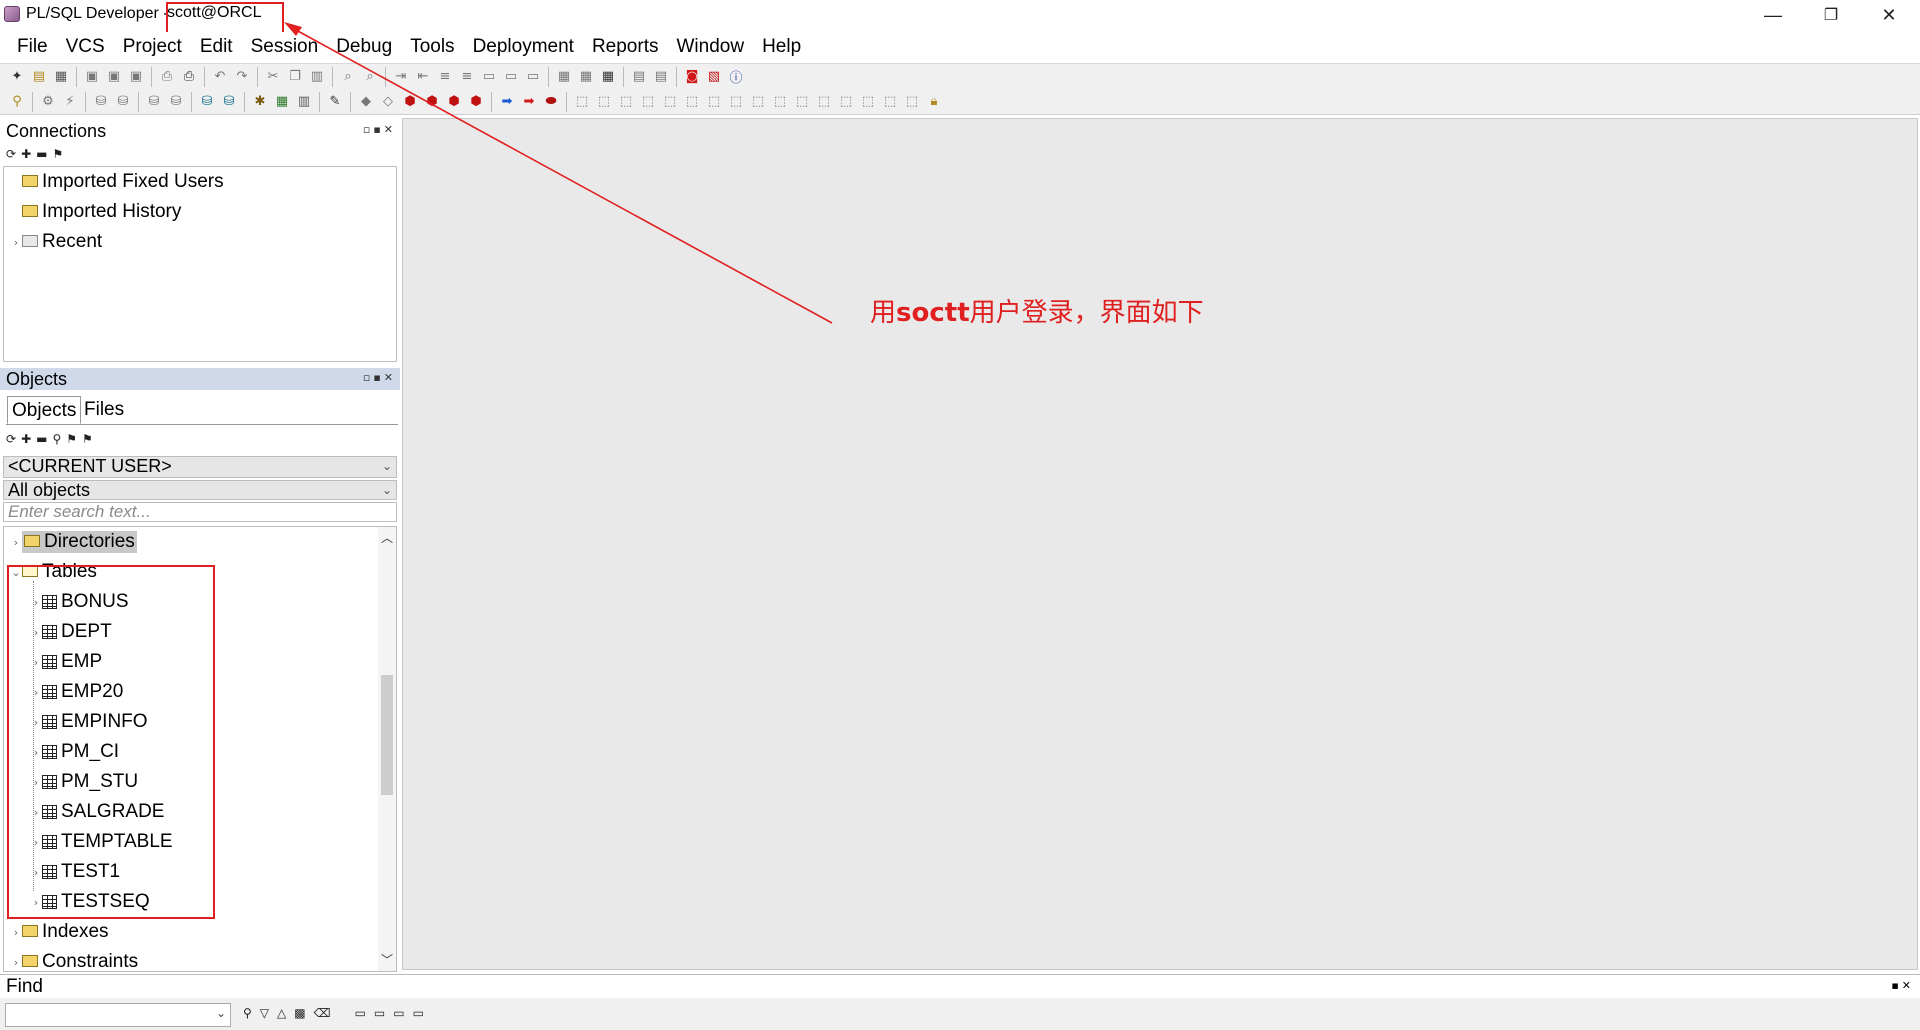 This screenshot has width=1920, height=1030. I want to click on highlight-icon: ▩, so click(299, 1013).